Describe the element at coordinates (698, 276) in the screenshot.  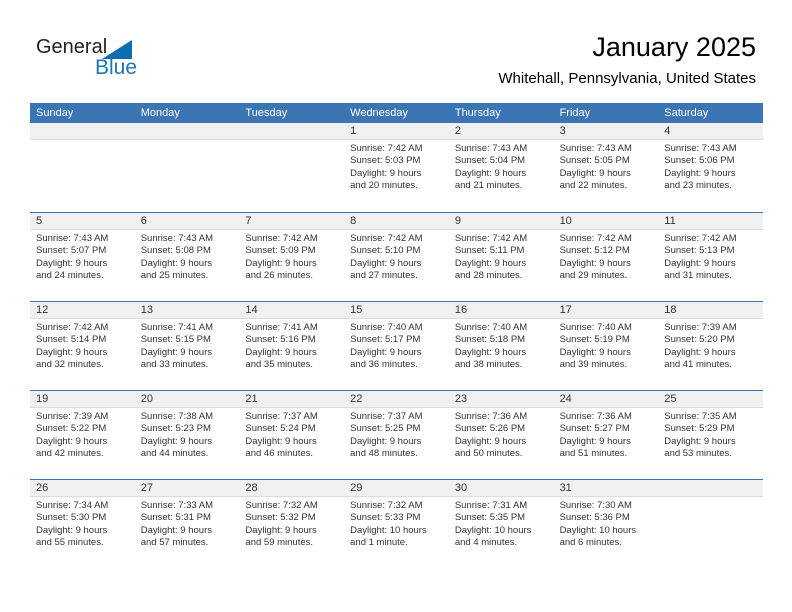
I see `daylight-text-line2: and 31 minutes.` at that location.